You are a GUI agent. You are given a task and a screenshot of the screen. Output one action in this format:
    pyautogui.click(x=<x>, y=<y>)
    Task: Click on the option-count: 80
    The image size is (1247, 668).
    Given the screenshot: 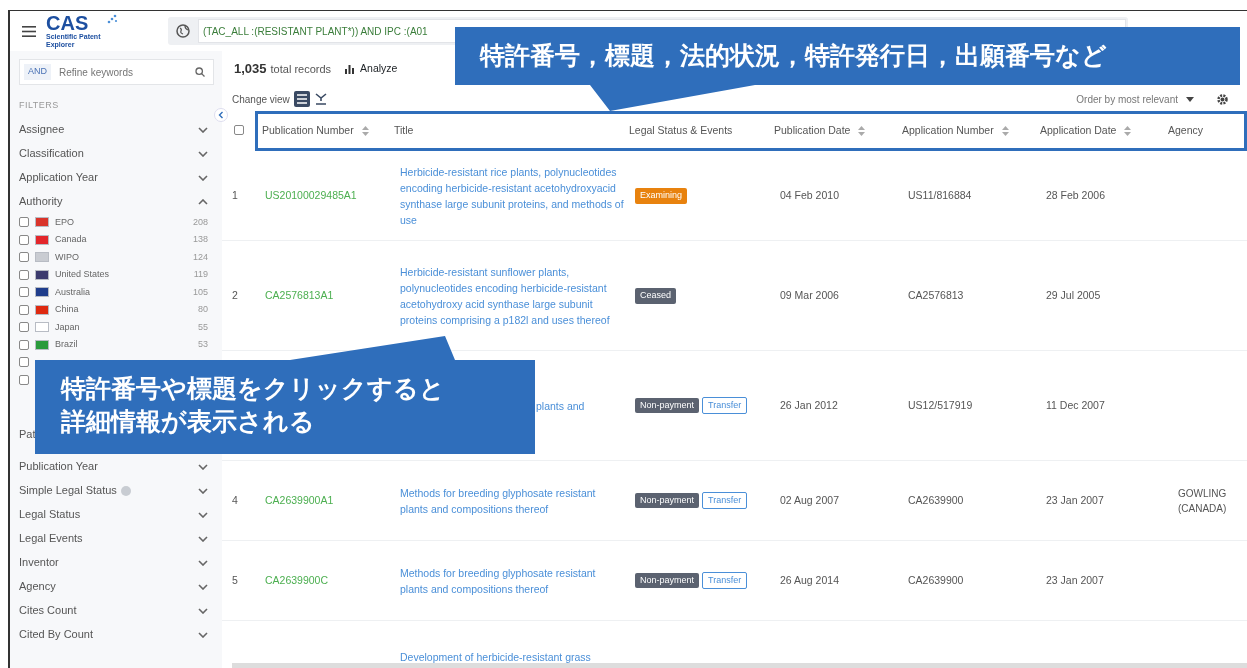 What is the action you would take?
    pyautogui.click(x=203, y=309)
    